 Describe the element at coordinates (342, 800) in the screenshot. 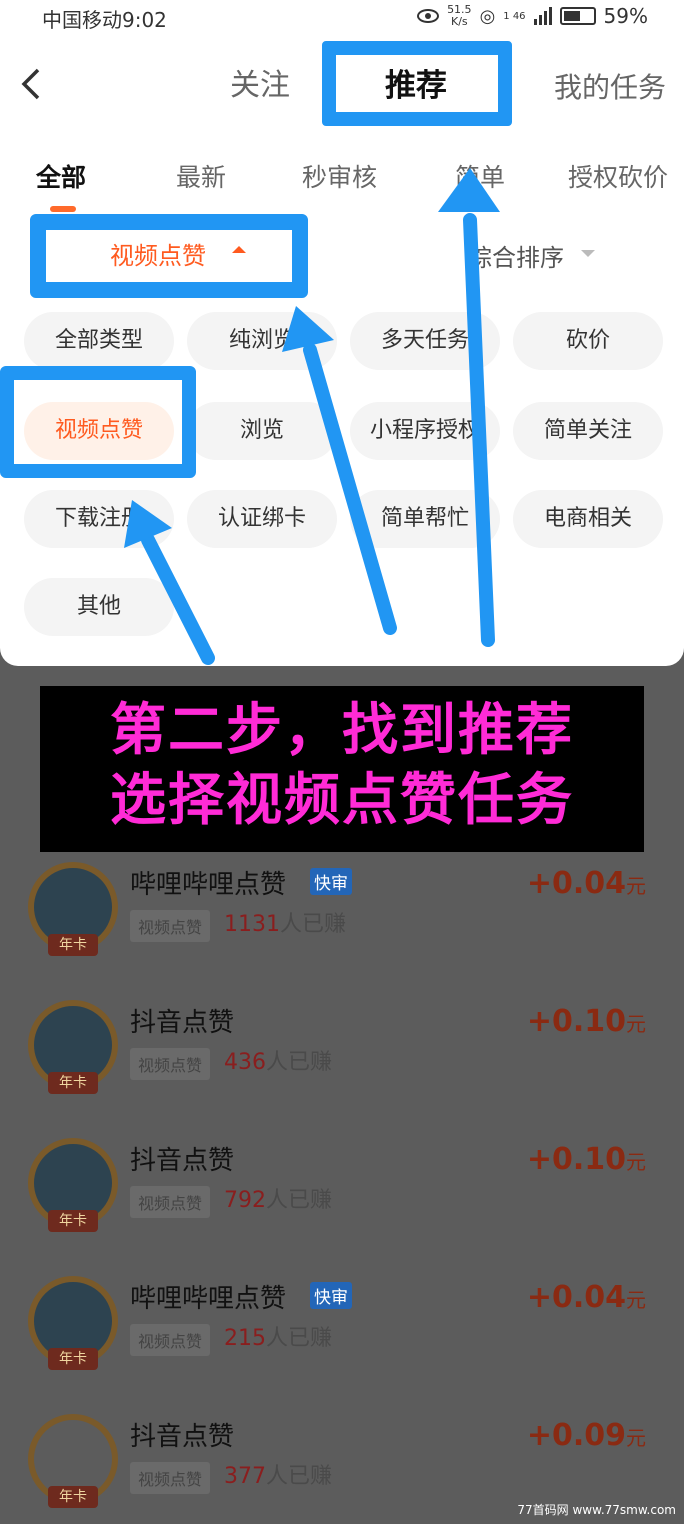

I see `banner-line-2: 选择视频点赞任务` at that location.